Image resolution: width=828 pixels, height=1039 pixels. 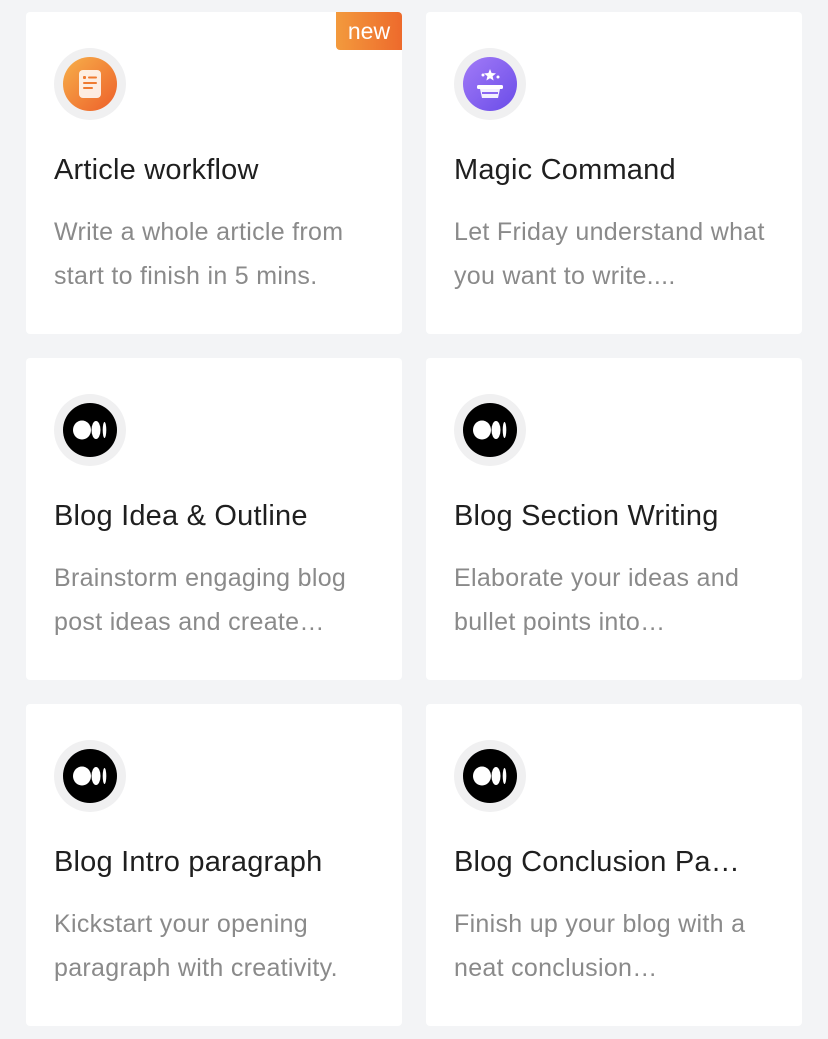 What do you see at coordinates (156, 170) in the screenshot?
I see `card-title: Article workflow` at bounding box center [156, 170].